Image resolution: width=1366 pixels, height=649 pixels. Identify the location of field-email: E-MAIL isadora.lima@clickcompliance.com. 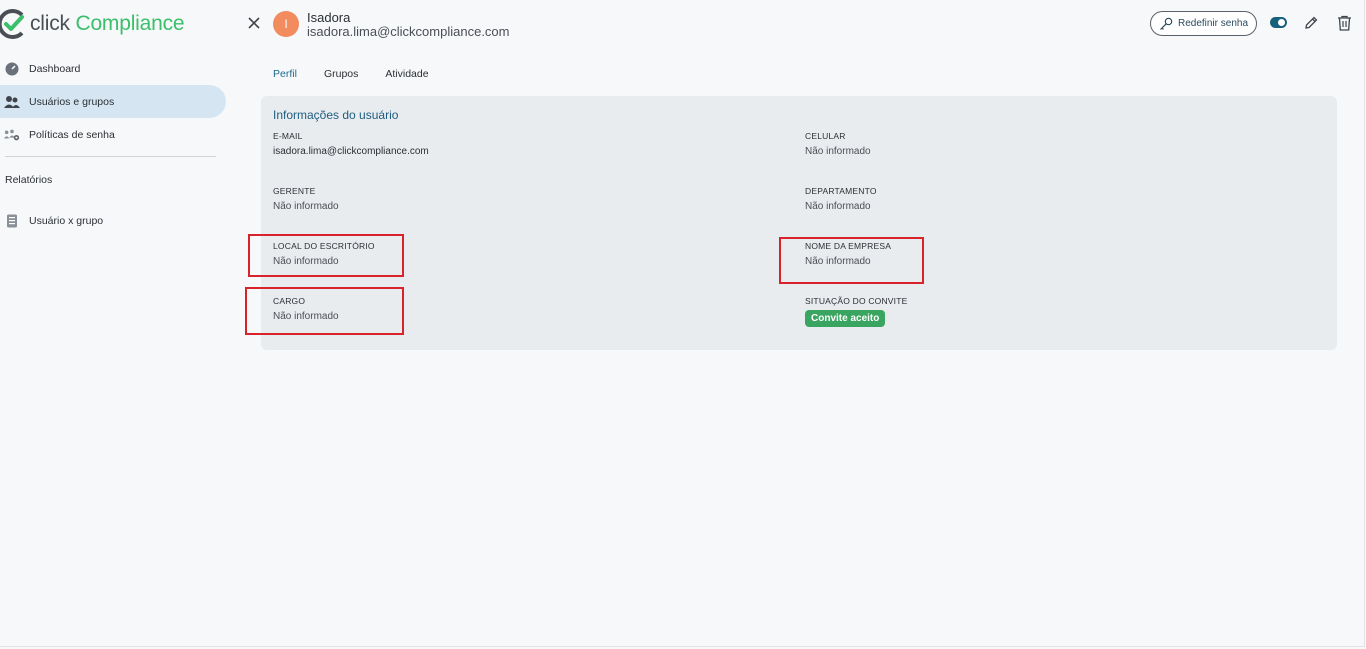
(351, 144).